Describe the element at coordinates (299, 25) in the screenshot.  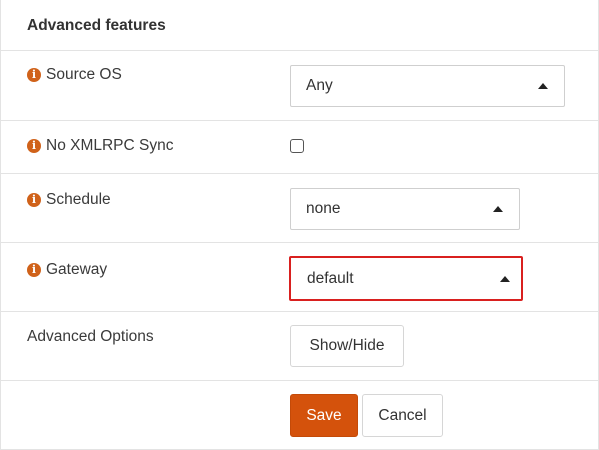
I see `panel-heading: Advanced features` at that location.